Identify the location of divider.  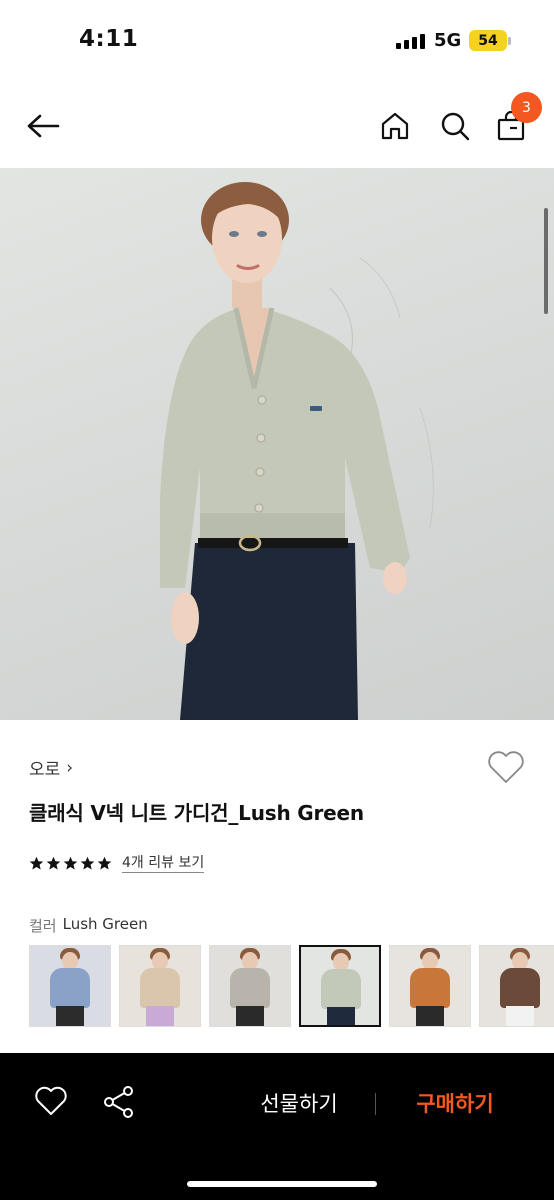
(375, 1104).